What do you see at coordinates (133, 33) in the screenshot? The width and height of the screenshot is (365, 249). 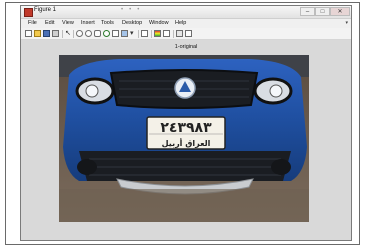 I see `link-icon: ▾` at bounding box center [133, 33].